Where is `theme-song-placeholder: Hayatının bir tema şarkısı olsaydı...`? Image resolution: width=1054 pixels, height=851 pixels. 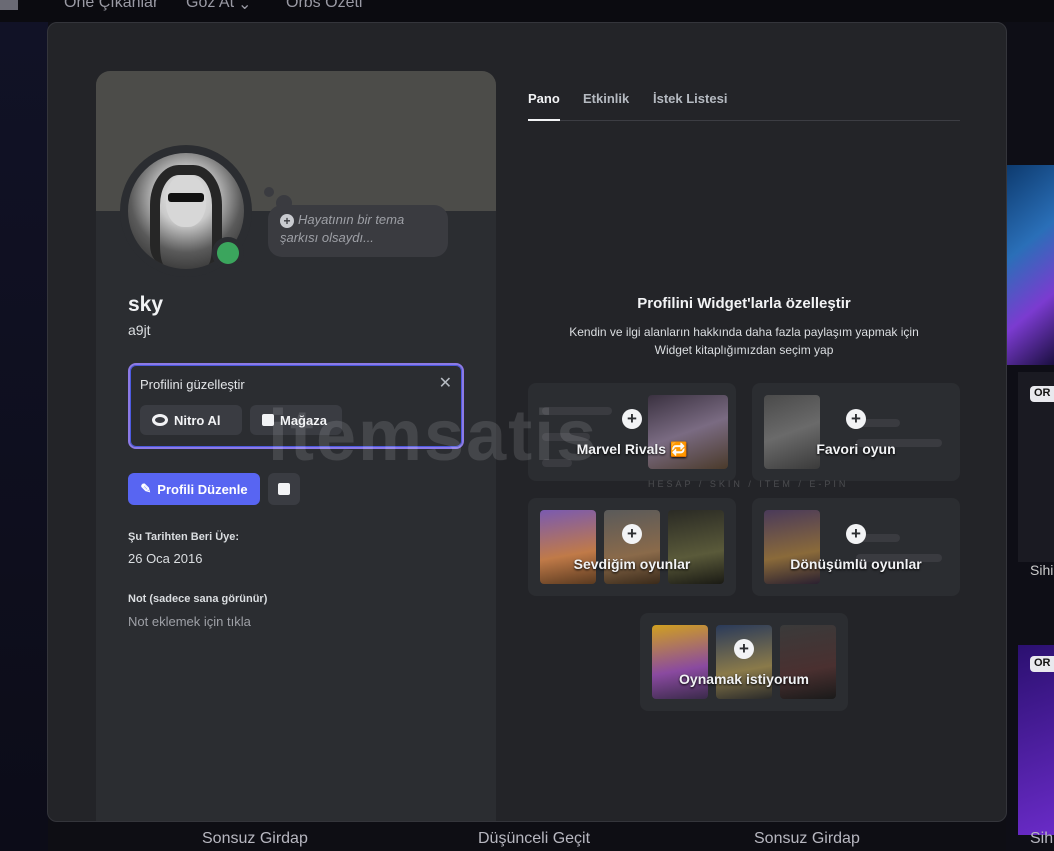
theme-song-placeholder: Hayatının bir tema şarkısı olsaydı... is located at coordinates (342, 228).